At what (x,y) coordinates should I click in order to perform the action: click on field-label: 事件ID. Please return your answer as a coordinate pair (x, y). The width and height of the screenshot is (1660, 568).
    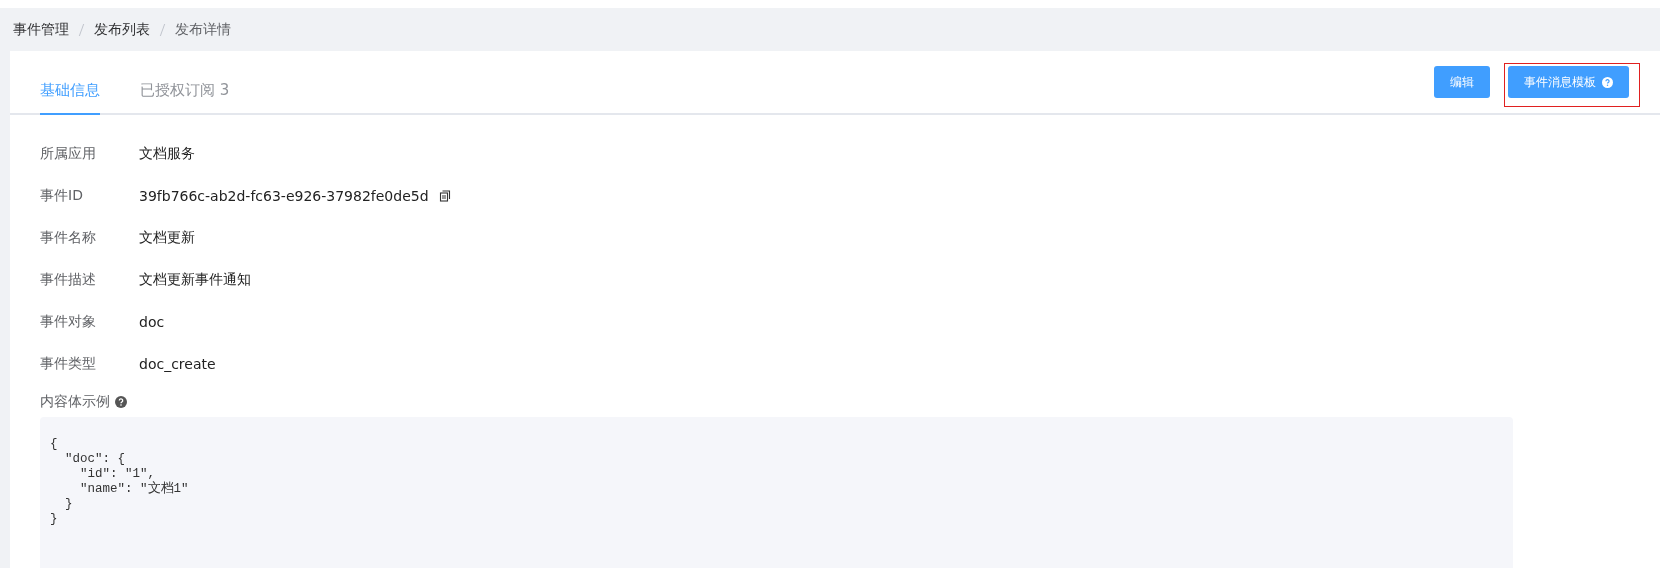
    Looking at the image, I should click on (62, 196).